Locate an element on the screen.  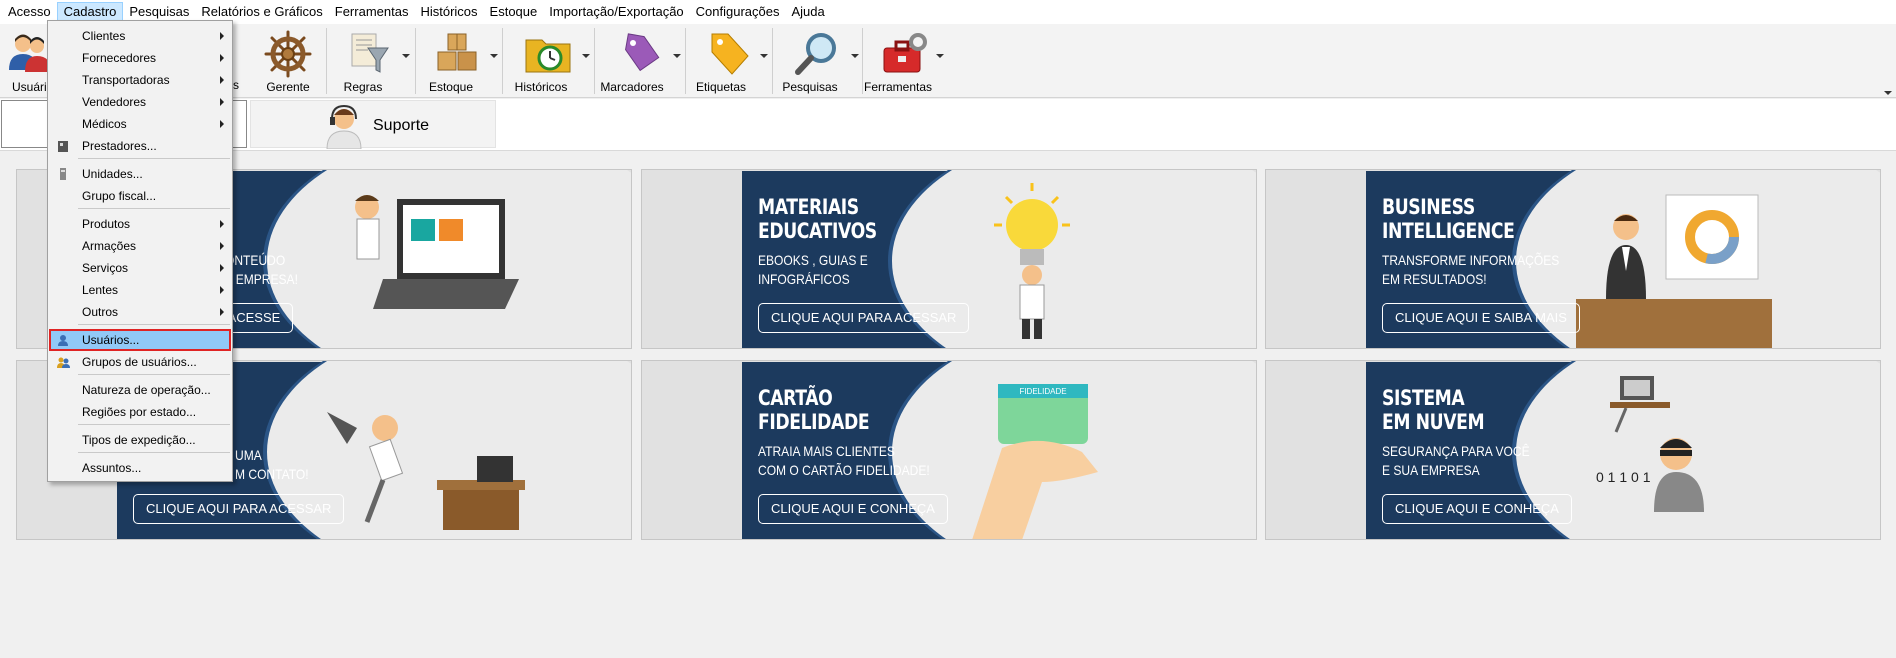
boxes-icon is located at coordinates (457, 52).